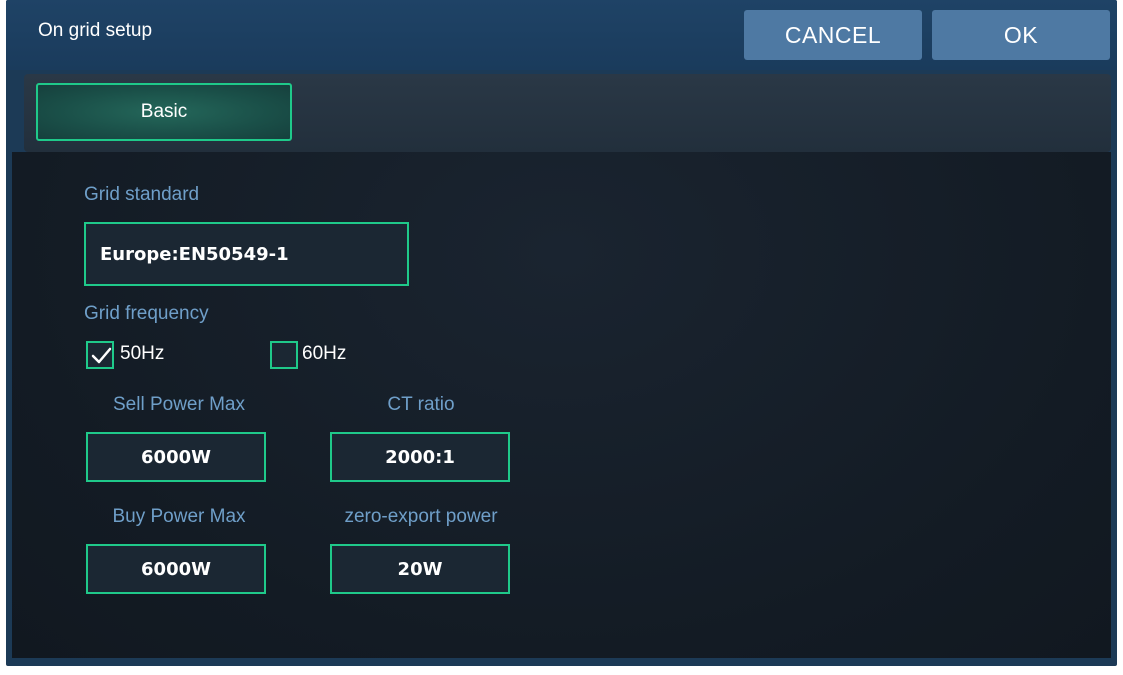 This screenshot has height=675, width=1123. Describe the element at coordinates (421, 516) in the screenshot. I see `zero-export-power-label: zero-export power` at that location.